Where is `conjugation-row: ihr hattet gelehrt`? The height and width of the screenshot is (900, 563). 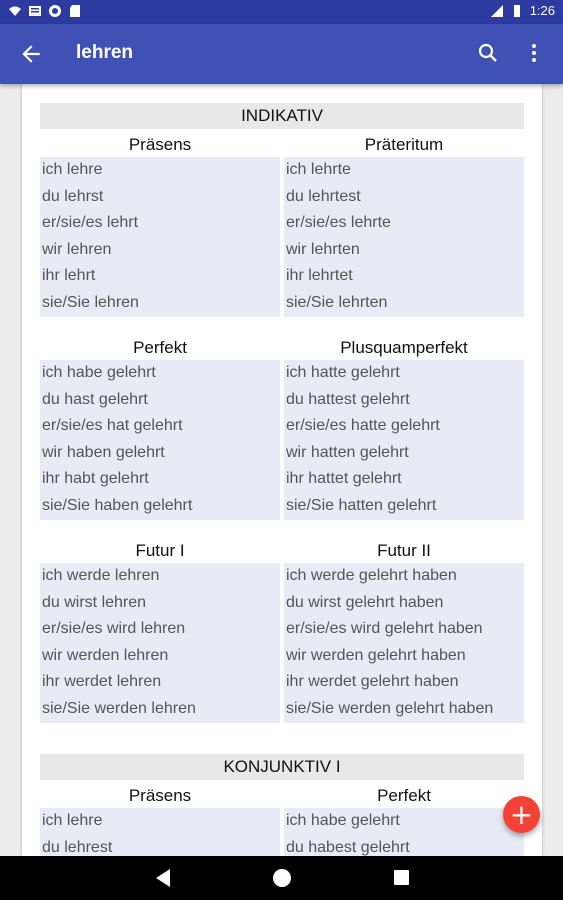 conjugation-row: ihr hattet gelehrt is located at coordinates (344, 479).